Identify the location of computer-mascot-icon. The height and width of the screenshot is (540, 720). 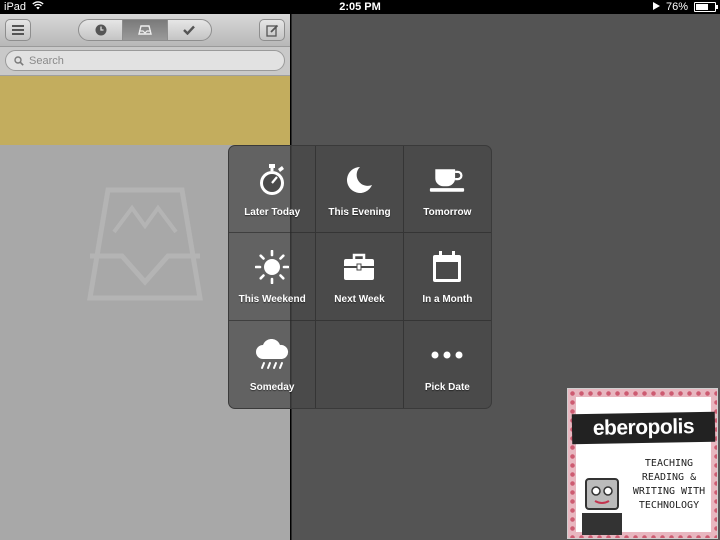
(602, 506).